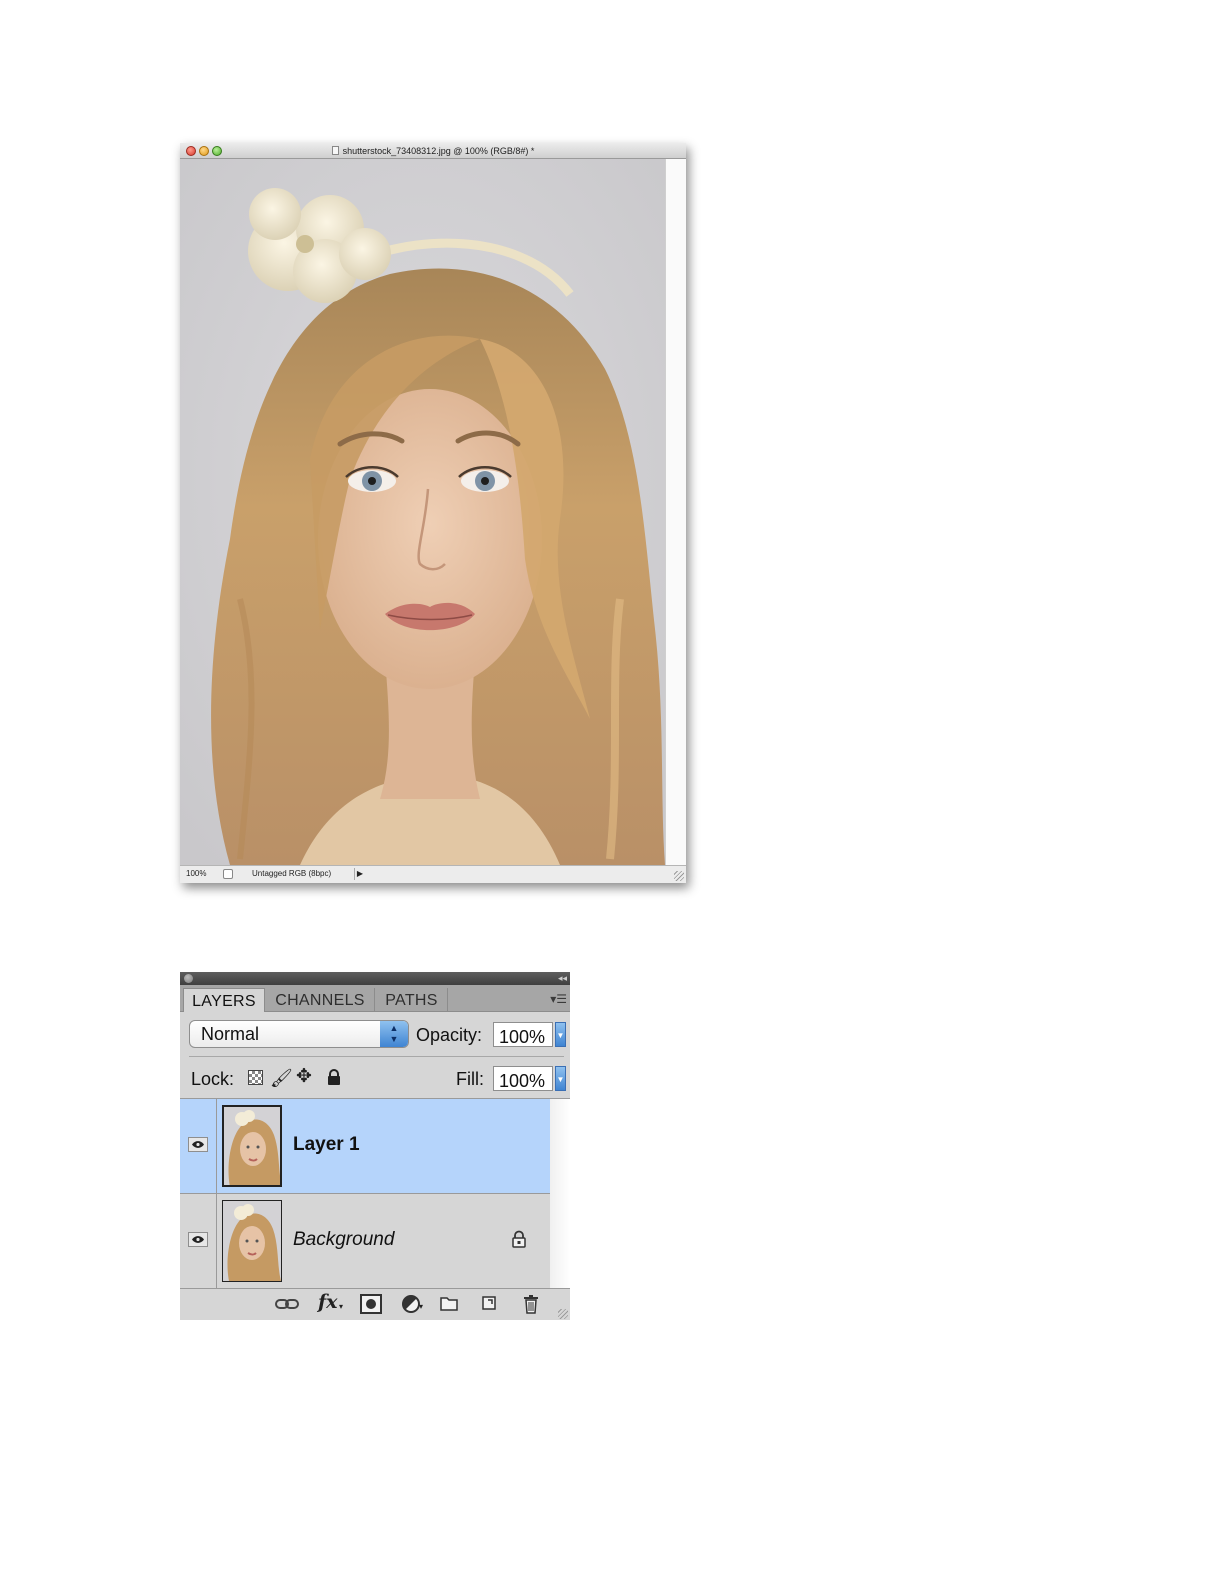 The height and width of the screenshot is (1585, 1225). What do you see at coordinates (531, 1304) in the screenshot?
I see `trash-icon` at bounding box center [531, 1304].